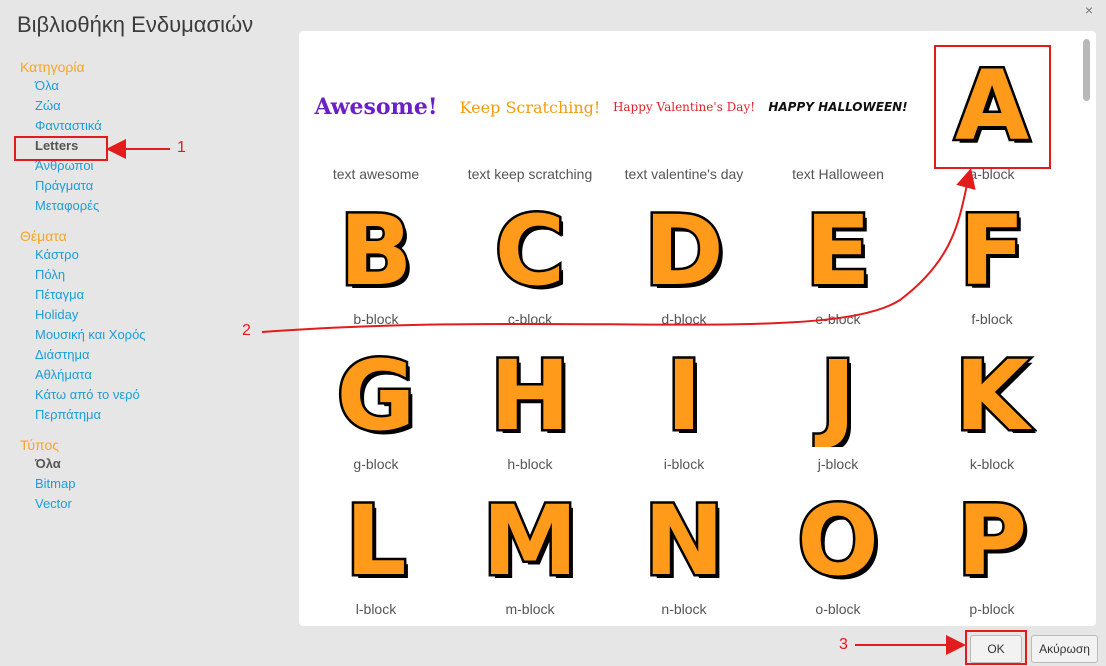  I want to click on costume-thumbnail: LL, so click(376, 542).